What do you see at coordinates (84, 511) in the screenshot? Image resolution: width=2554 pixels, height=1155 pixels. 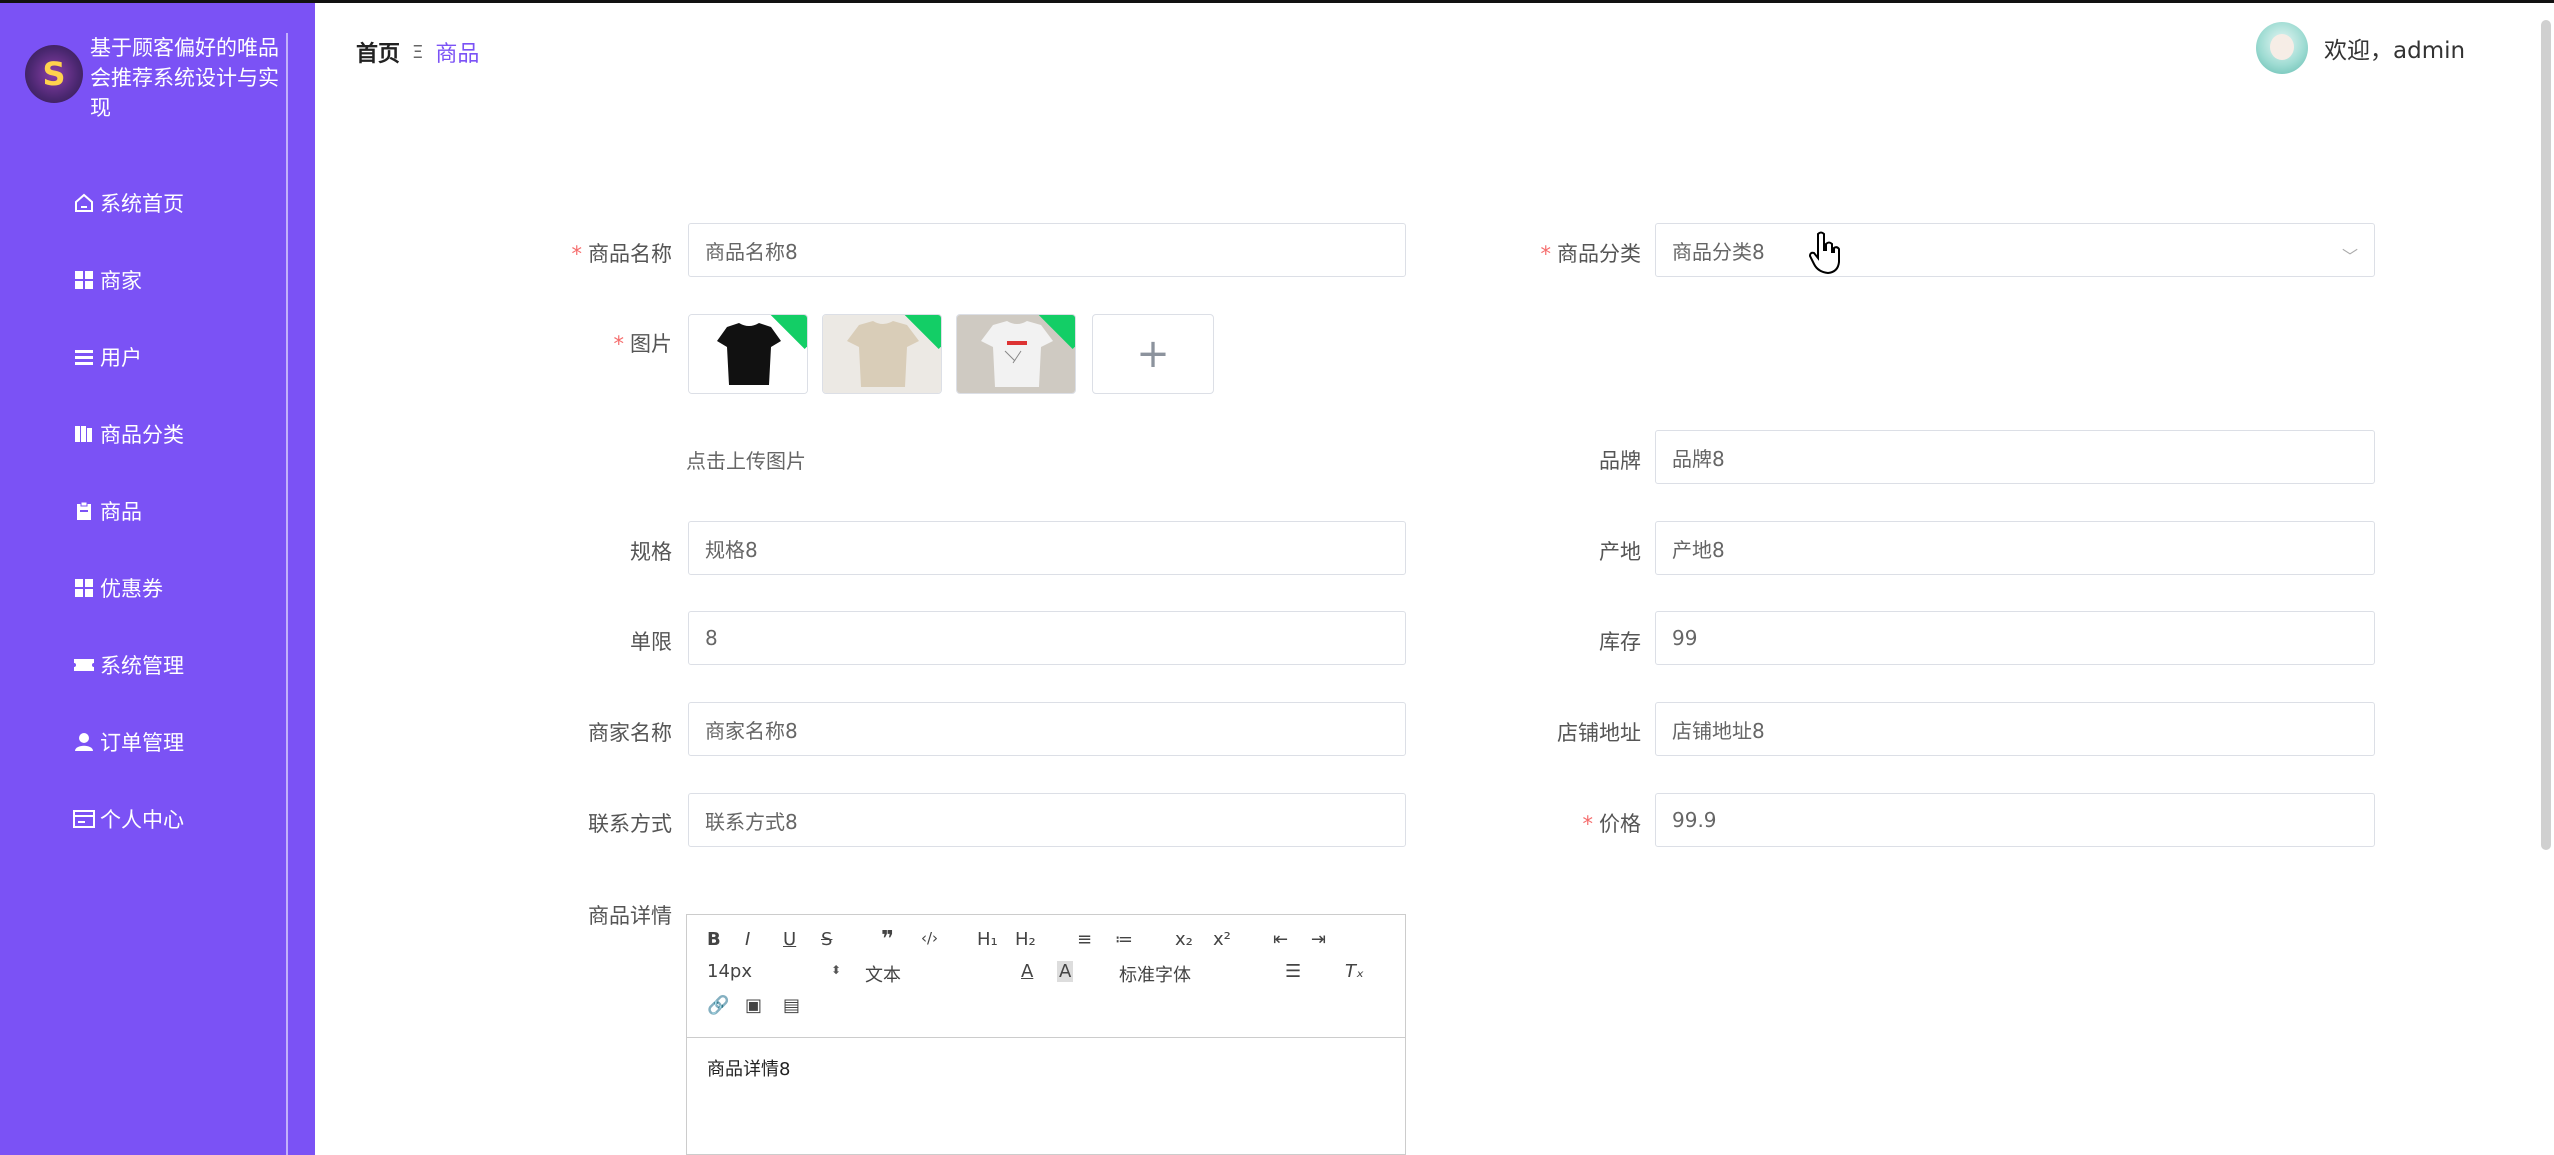 I see `clipboard-icon` at bounding box center [84, 511].